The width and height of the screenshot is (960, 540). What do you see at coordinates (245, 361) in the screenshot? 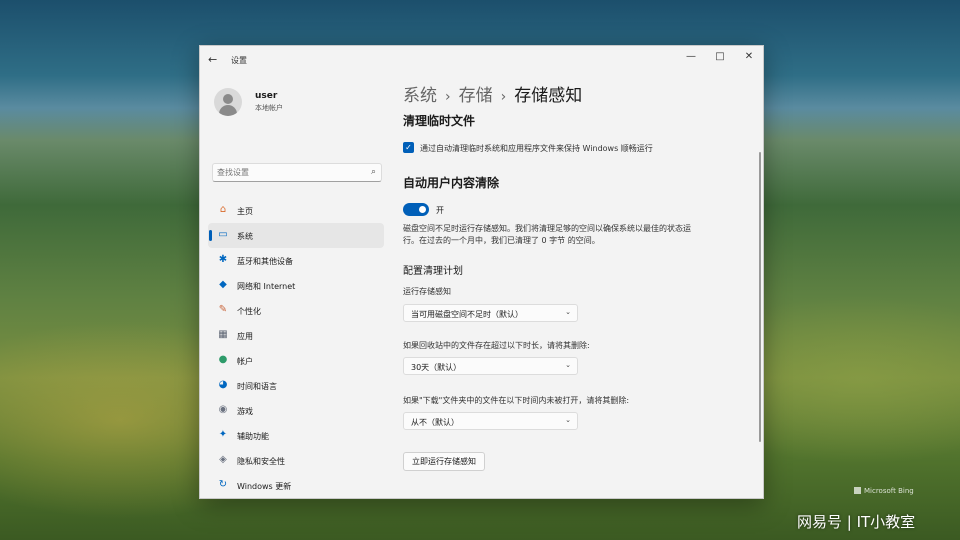
I see `sidebar-item-label: 帐户` at bounding box center [245, 361].